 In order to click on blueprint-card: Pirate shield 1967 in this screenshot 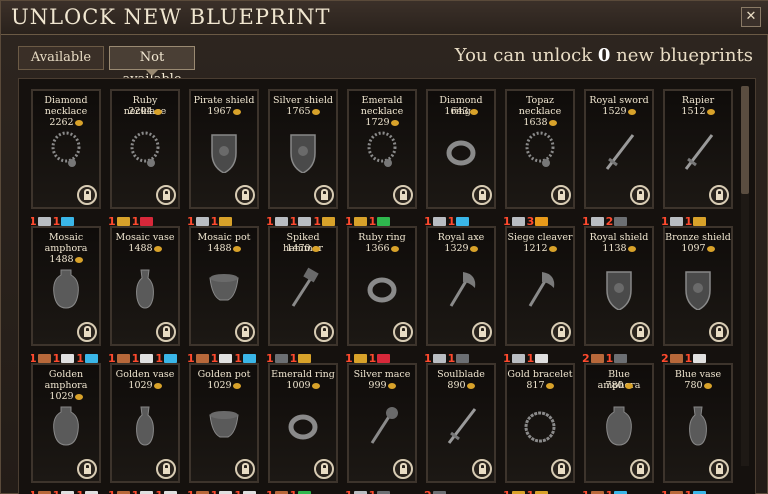, I will do `click(224, 149)`.